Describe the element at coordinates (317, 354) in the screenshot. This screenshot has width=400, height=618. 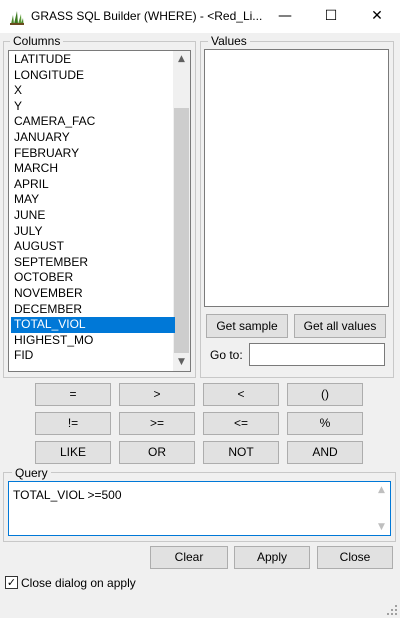
I see `goto-input` at that location.